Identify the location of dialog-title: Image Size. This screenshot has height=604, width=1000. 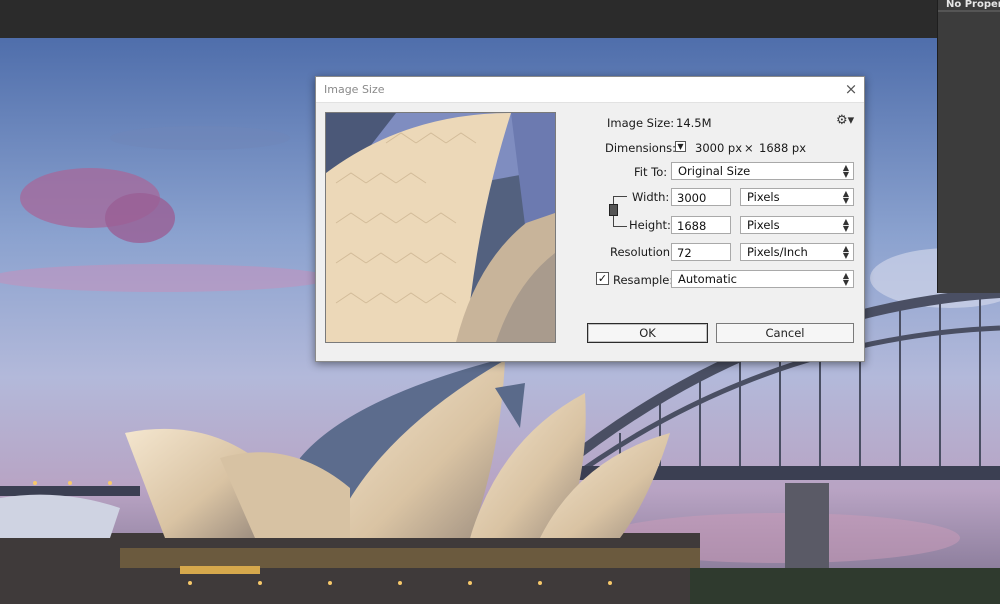
(354, 89).